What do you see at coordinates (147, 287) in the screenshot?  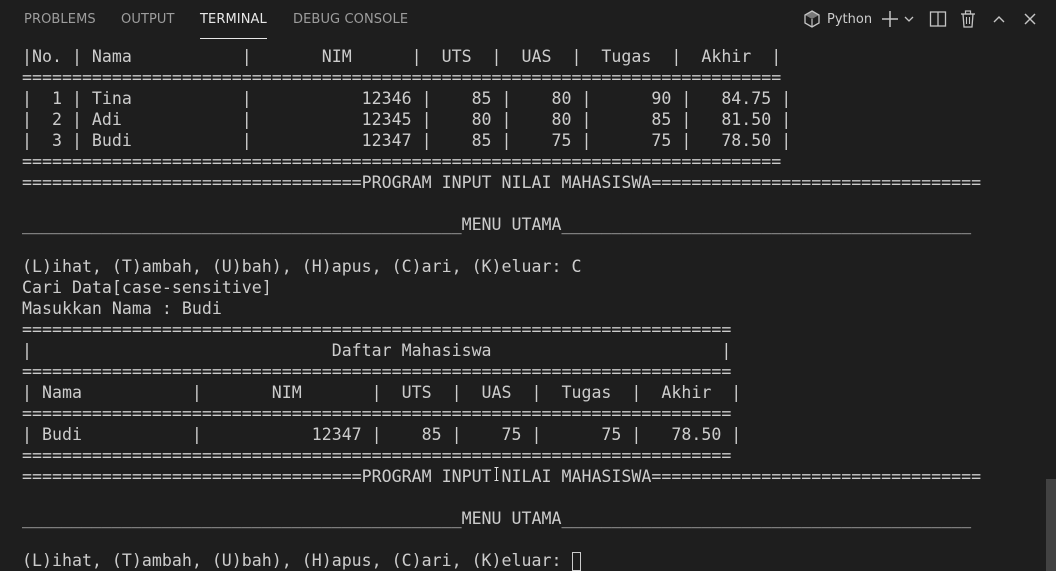 I see `terminal-line: Cari Data[case-sensitive]` at bounding box center [147, 287].